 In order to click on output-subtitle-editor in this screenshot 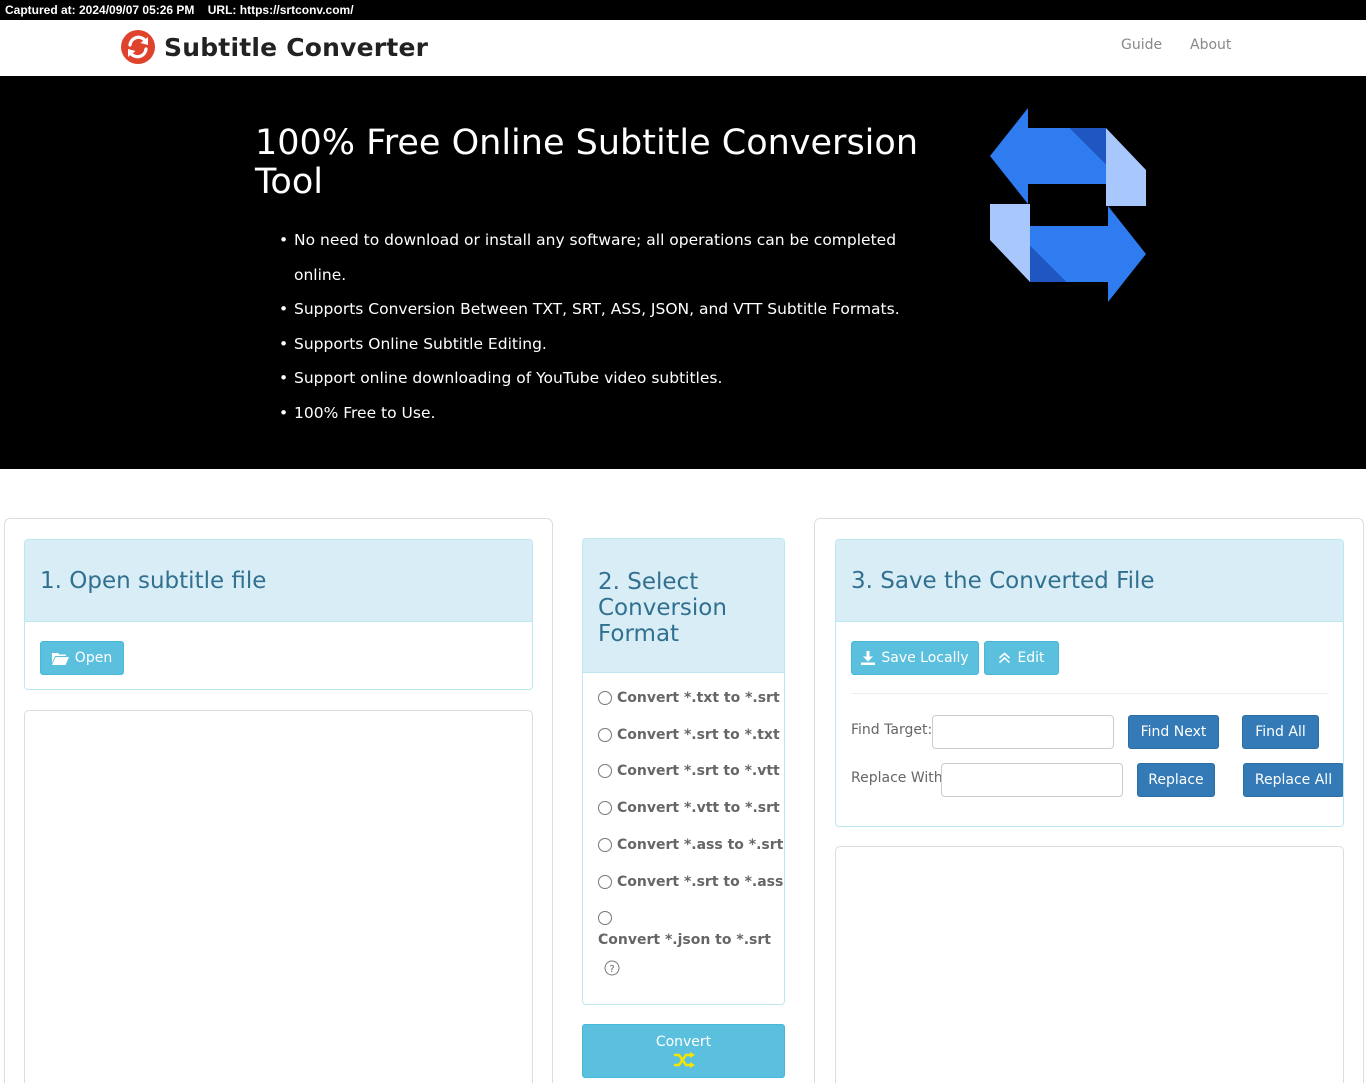, I will do `click(1089, 964)`.